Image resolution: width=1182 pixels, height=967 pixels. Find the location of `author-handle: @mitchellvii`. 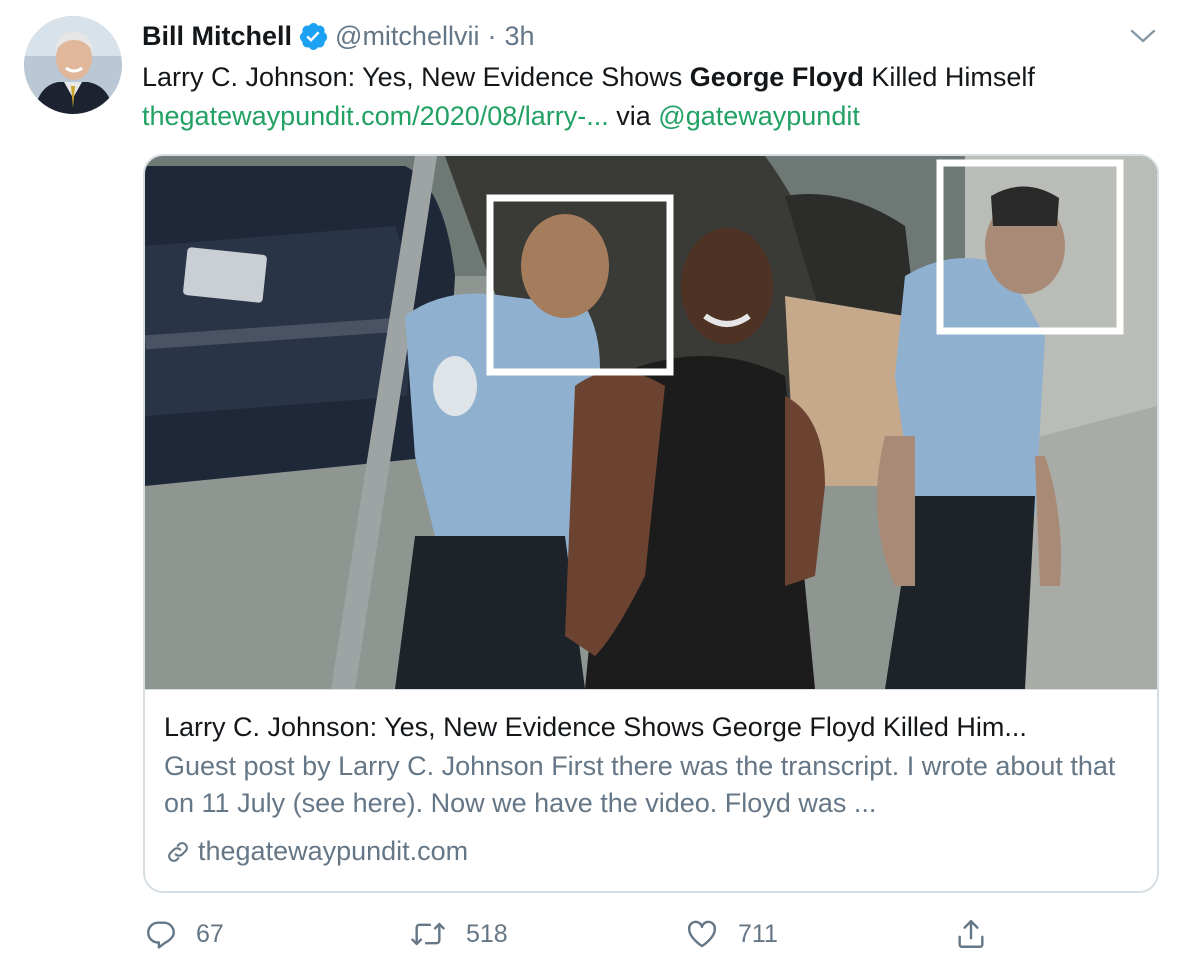

author-handle: @mitchellvii is located at coordinates (407, 36).